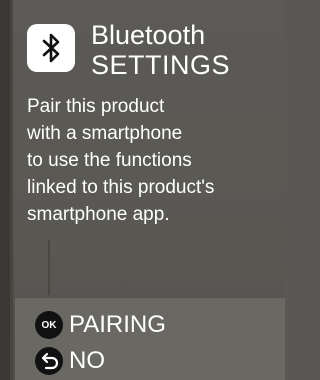  Describe the element at coordinates (109, 160) in the screenshot. I see `description-line: to use the functions` at that location.